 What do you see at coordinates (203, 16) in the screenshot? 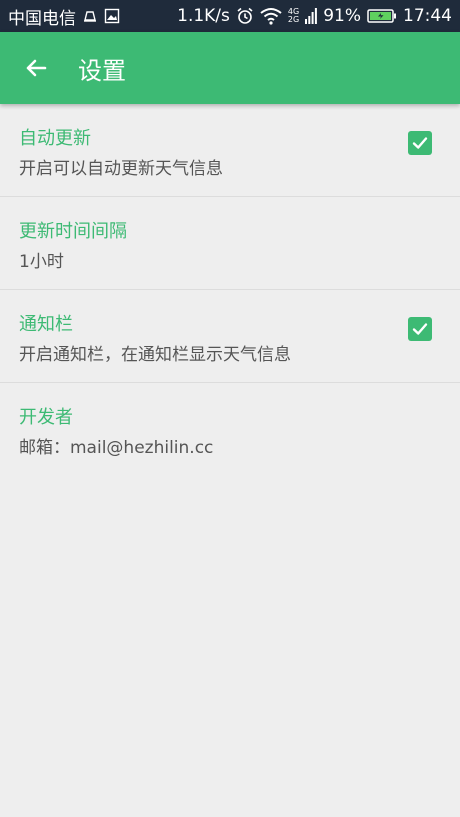
I see `network-speed: 1.1K/s` at bounding box center [203, 16].